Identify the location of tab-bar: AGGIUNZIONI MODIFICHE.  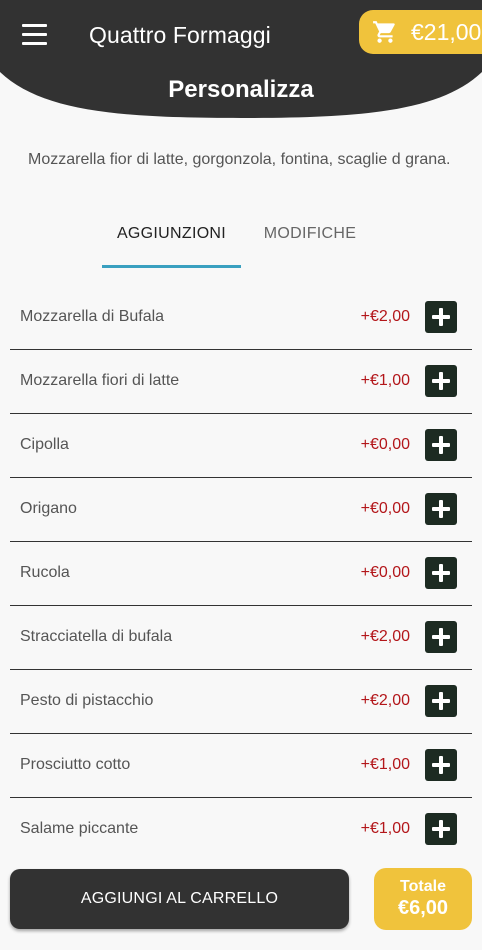
(241, 245).